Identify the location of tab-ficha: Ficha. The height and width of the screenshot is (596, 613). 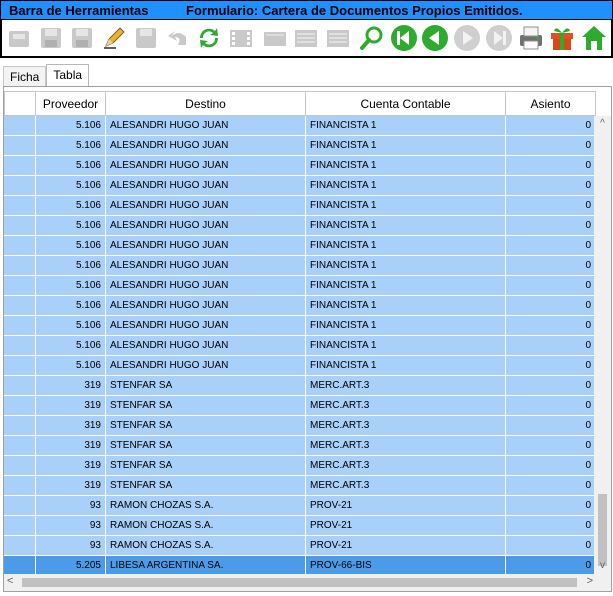
(25, 76).